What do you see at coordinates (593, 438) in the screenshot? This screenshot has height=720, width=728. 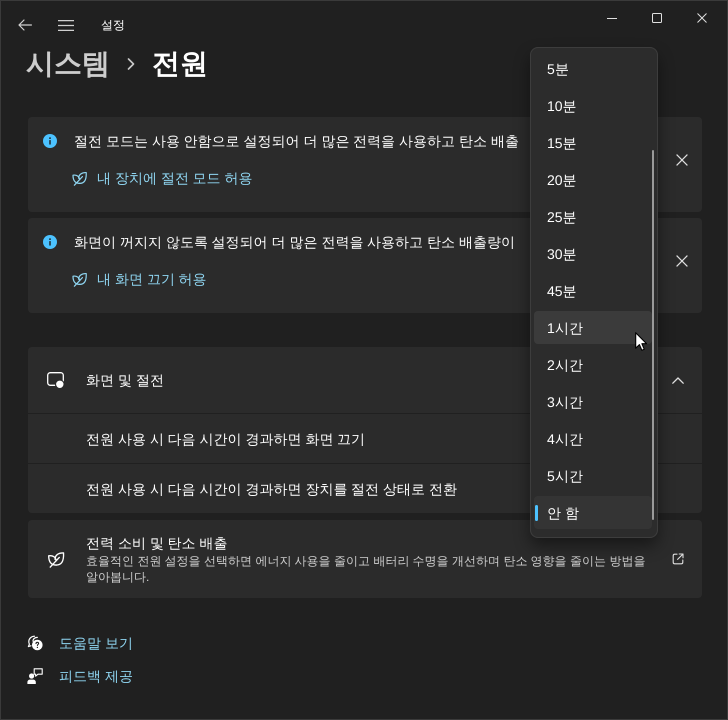 I see `dropdown-option: 4시간` at bounding box center [593, 438].